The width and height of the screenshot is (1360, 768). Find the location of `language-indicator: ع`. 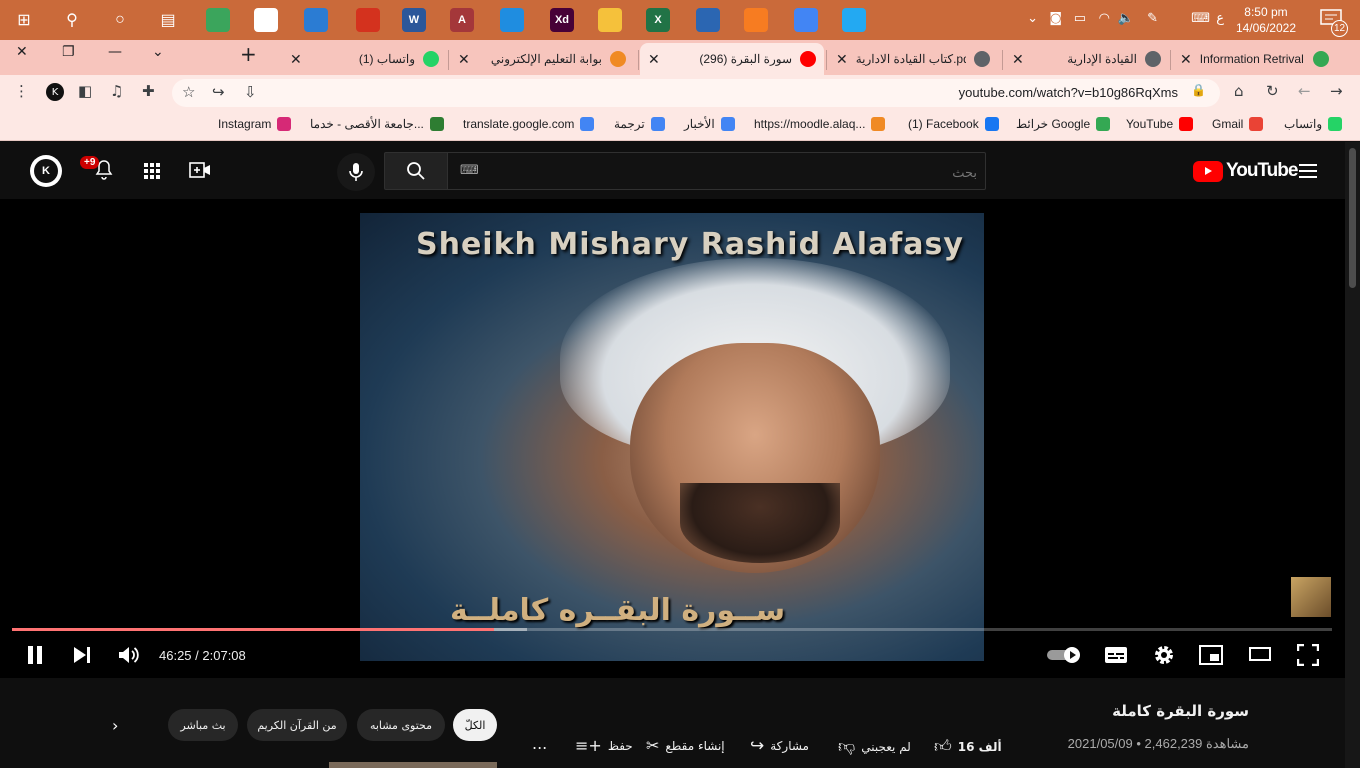

language-indicator: ع is located at coordinates (1220, 18).